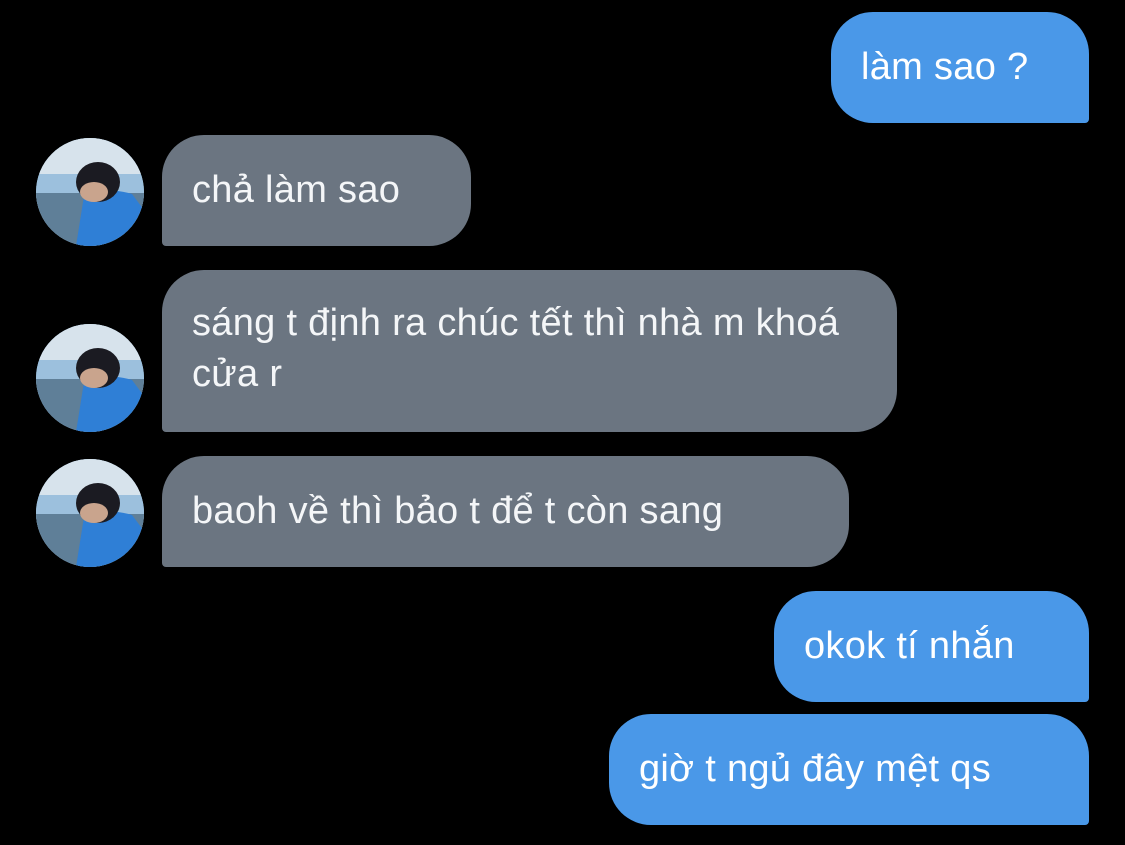 This screenshot has height=845, width=1125. I want to click on message-text: okok tí nhắn, so click(909, 646).